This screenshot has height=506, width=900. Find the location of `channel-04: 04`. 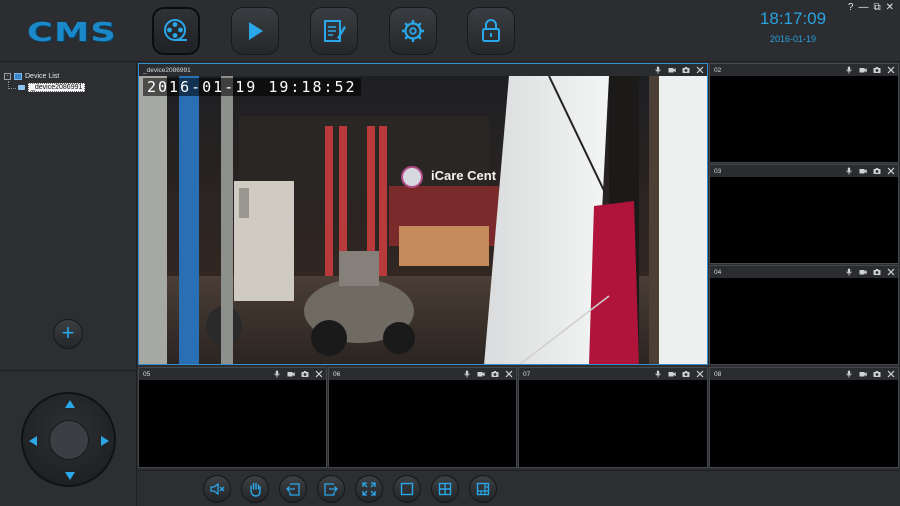

channel-04: 04 is located at coordinates (804, 315).